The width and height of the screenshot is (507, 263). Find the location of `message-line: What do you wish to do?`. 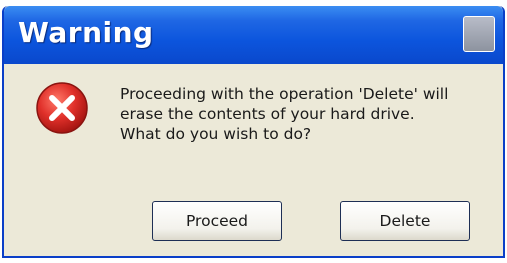

message-line: What do you wish to do? is located at coordinates (216, 134).